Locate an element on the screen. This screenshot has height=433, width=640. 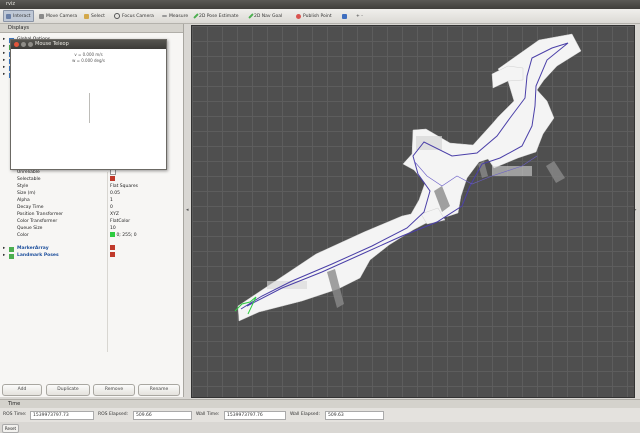
select-icon is located at coordinates (86, 16).